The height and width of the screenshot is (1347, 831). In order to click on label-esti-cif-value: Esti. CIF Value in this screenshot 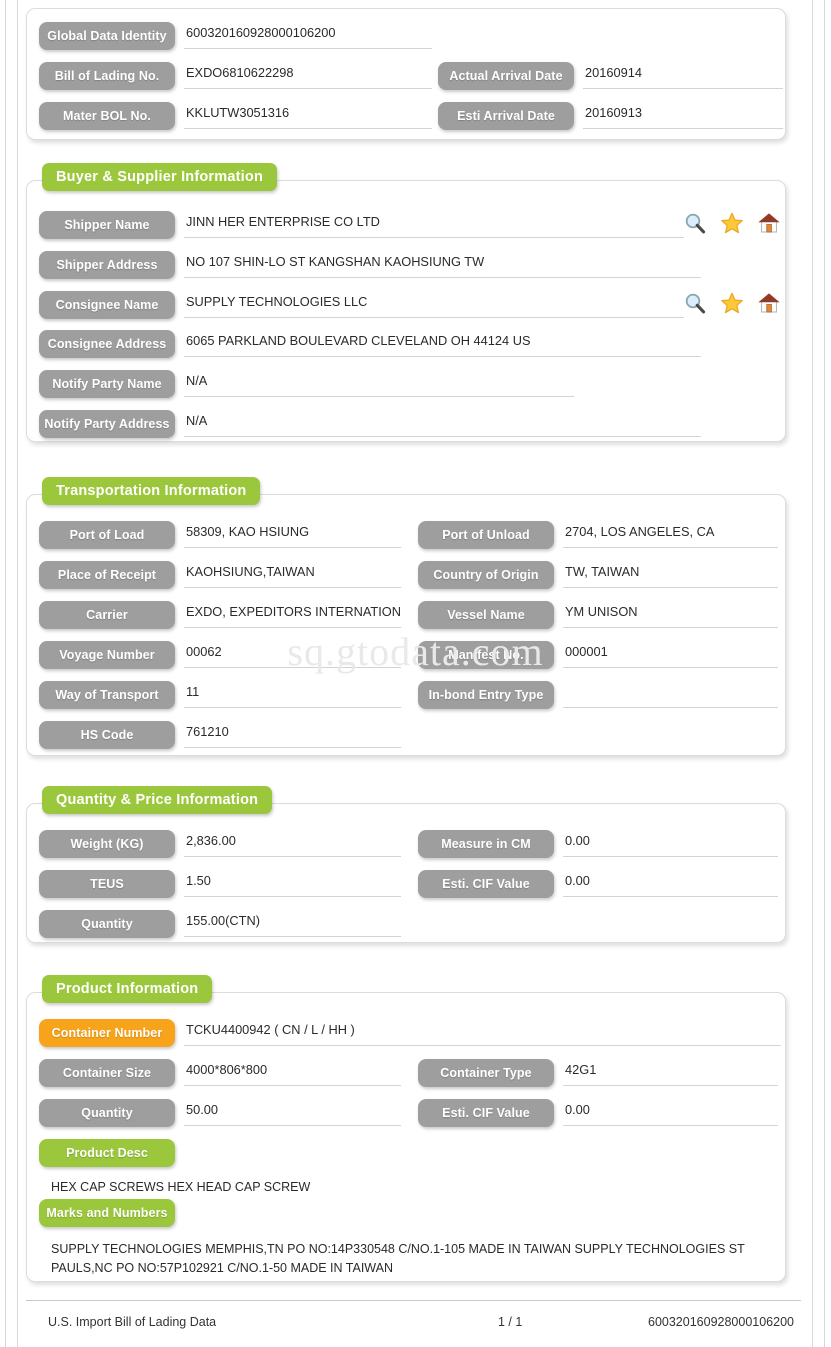, I will do `click(486, 884)`.